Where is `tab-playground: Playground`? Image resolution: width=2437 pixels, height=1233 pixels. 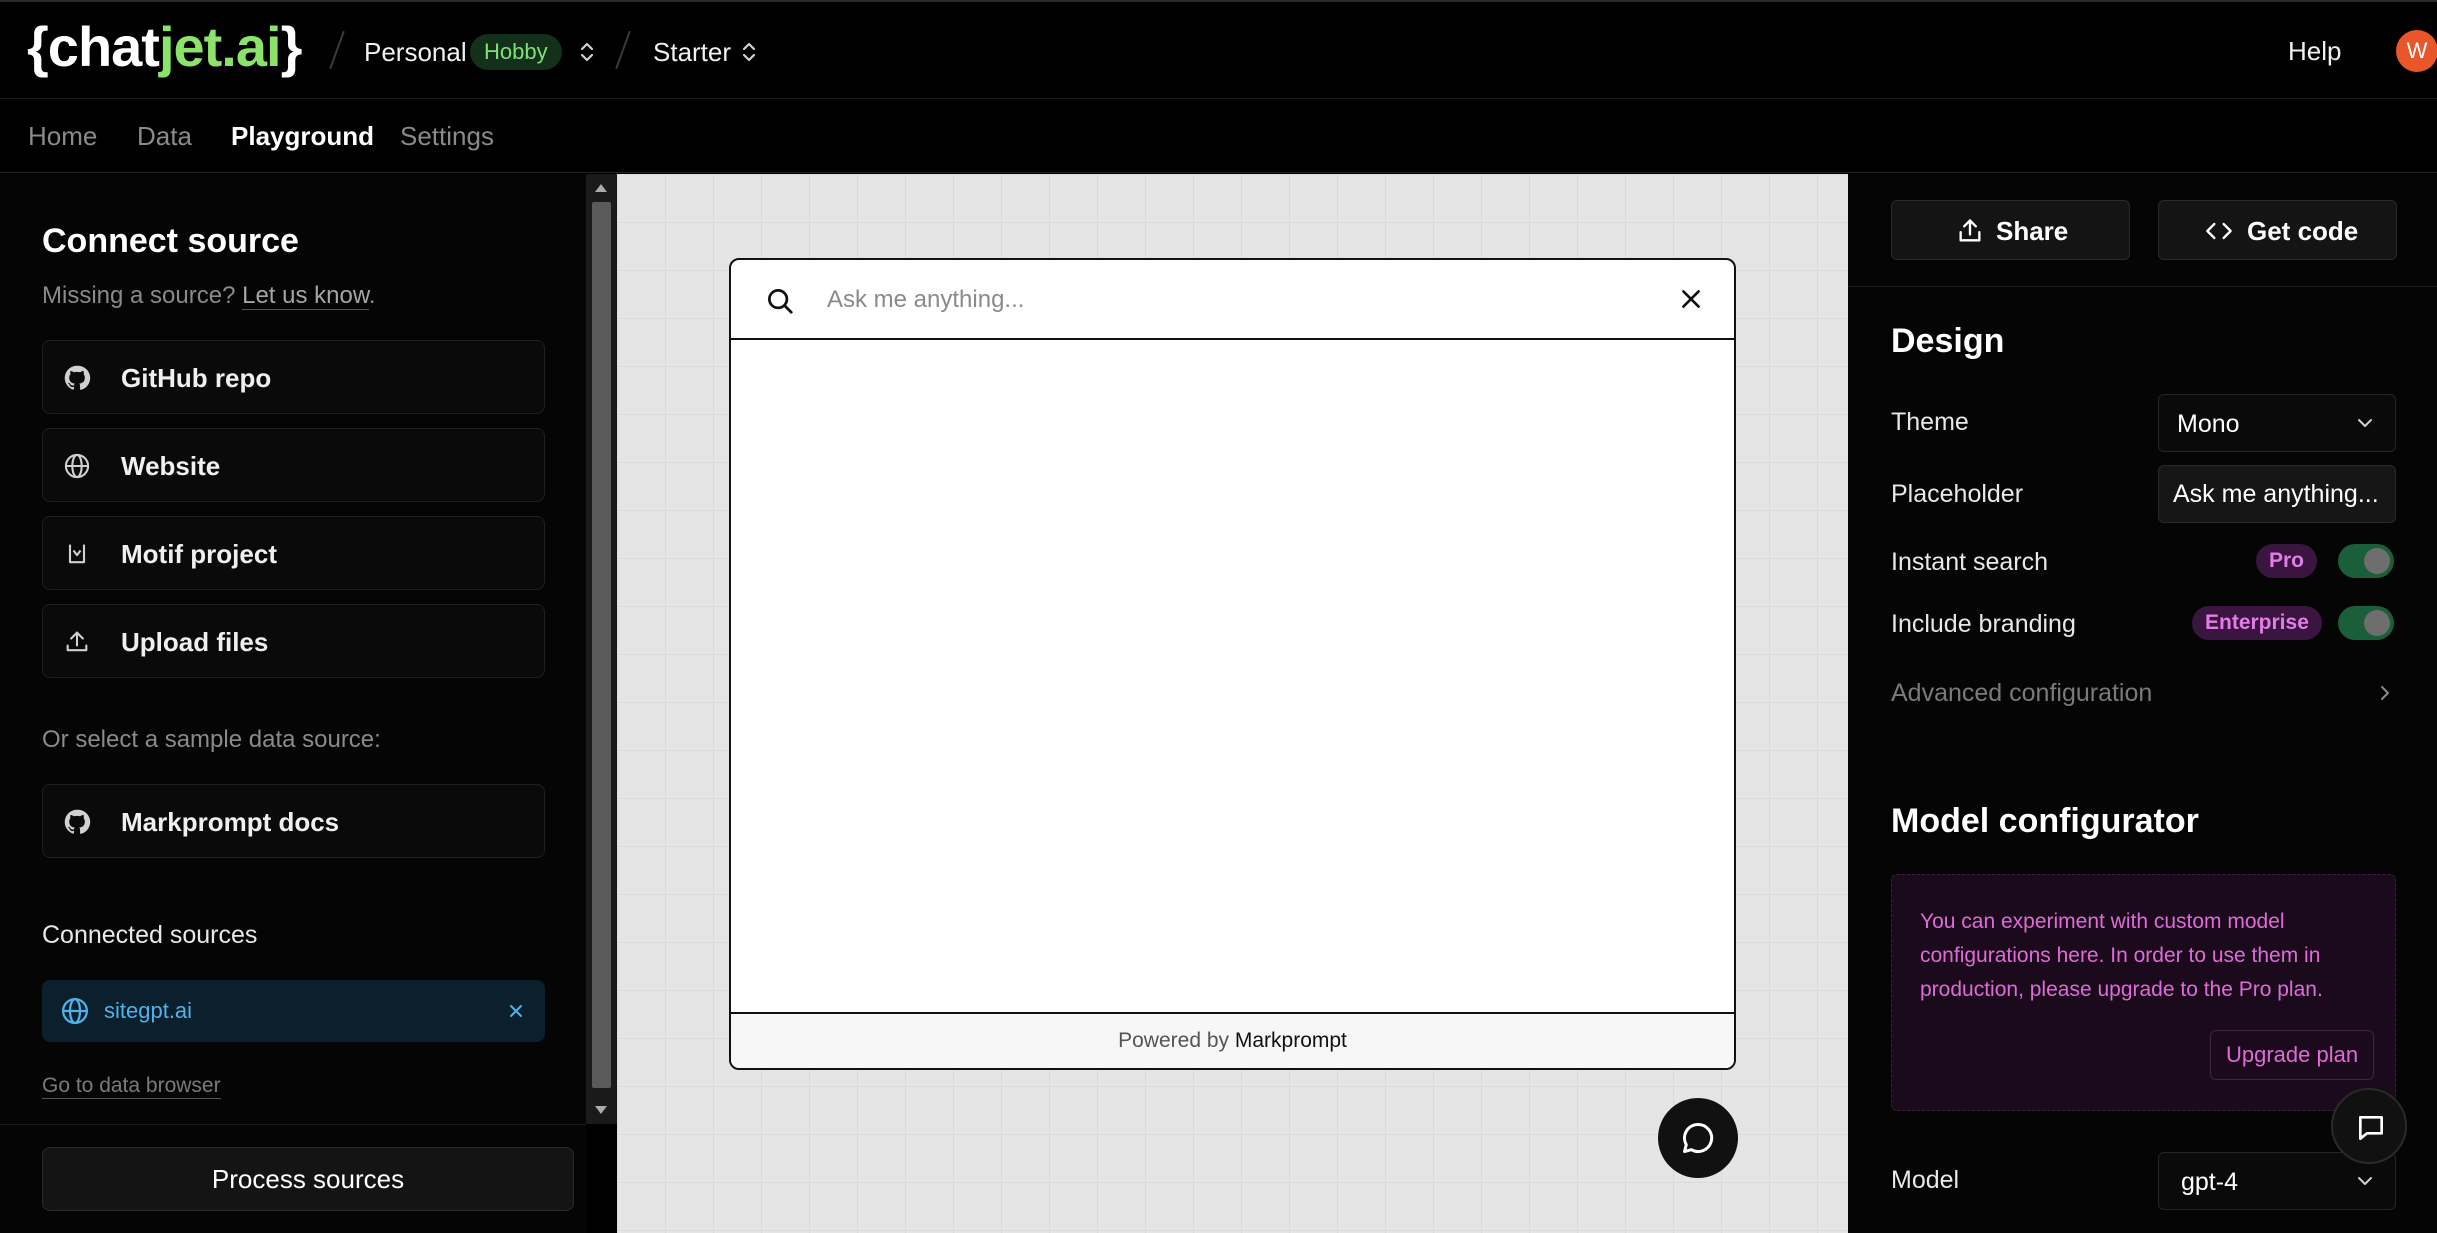 tab-playground: Playground is located at coordinates (302, 136).